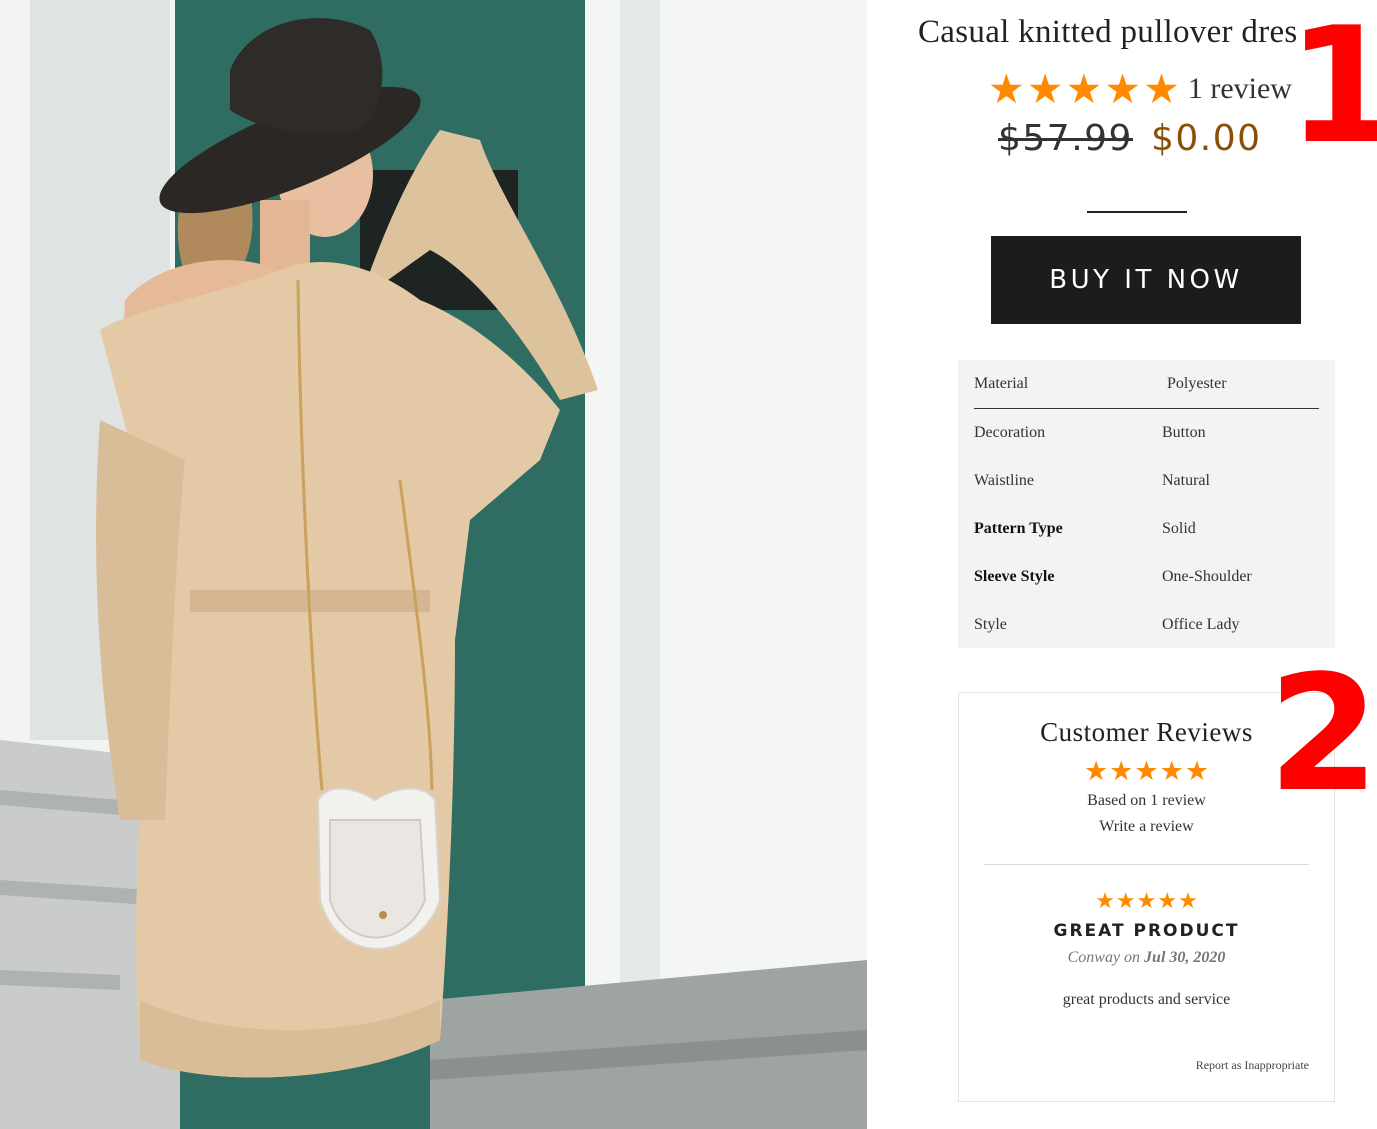 The height and width of the screenshot is (1129, 1377). Describe the element at coordinates (1146, 827) in the screenshot. I see `write-review-link: Write a review` at that location.